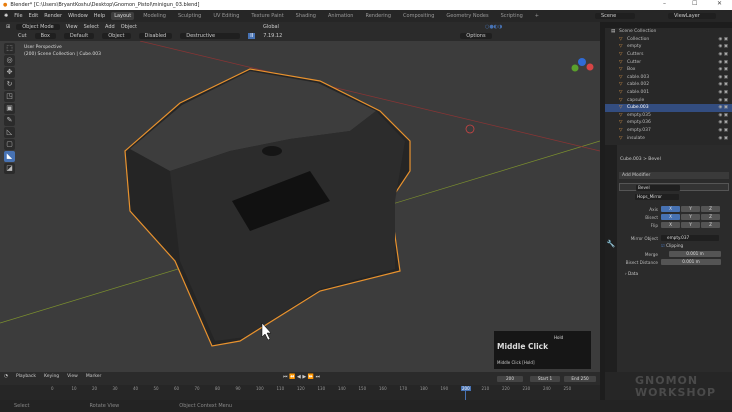  What do you see at coordinates (690, 217) in the screenshot?
I see `bisect-y-toggle: Y` at bounding box center [690, 217].